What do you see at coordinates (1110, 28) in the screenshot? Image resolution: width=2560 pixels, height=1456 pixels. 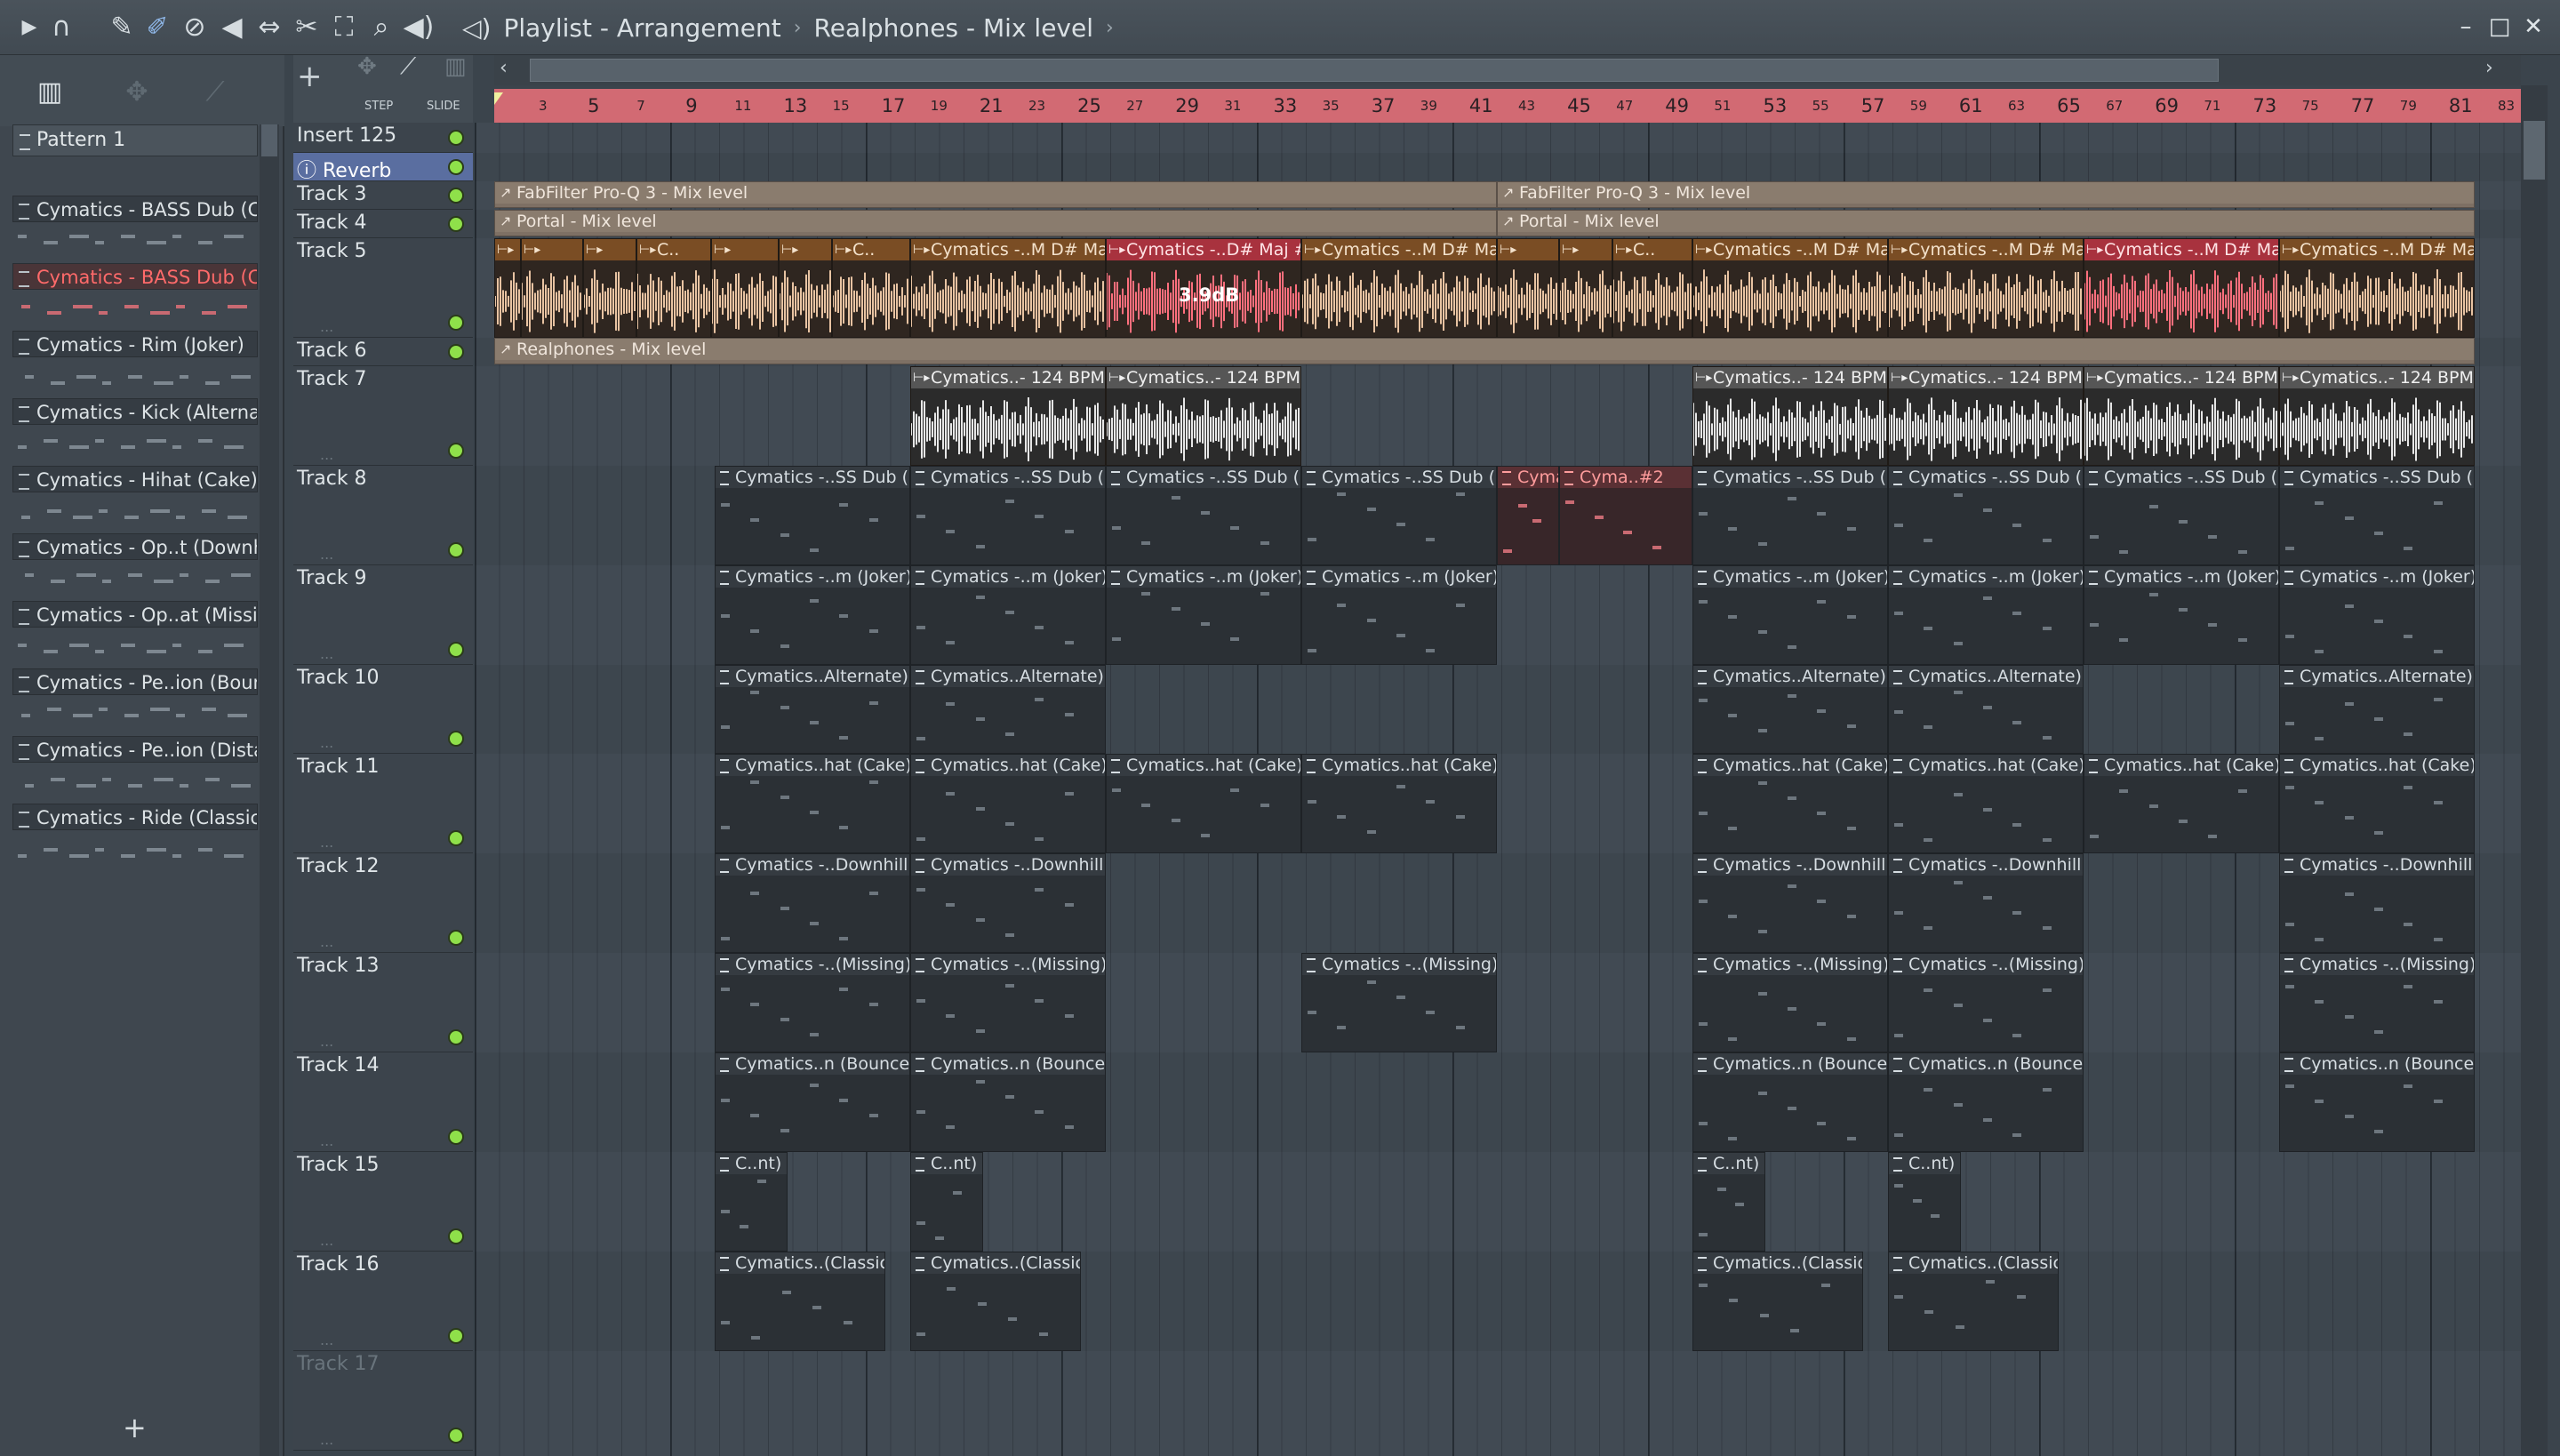 I see `crumb-arrow-icon: ›` at bounding box center [1110, 28].